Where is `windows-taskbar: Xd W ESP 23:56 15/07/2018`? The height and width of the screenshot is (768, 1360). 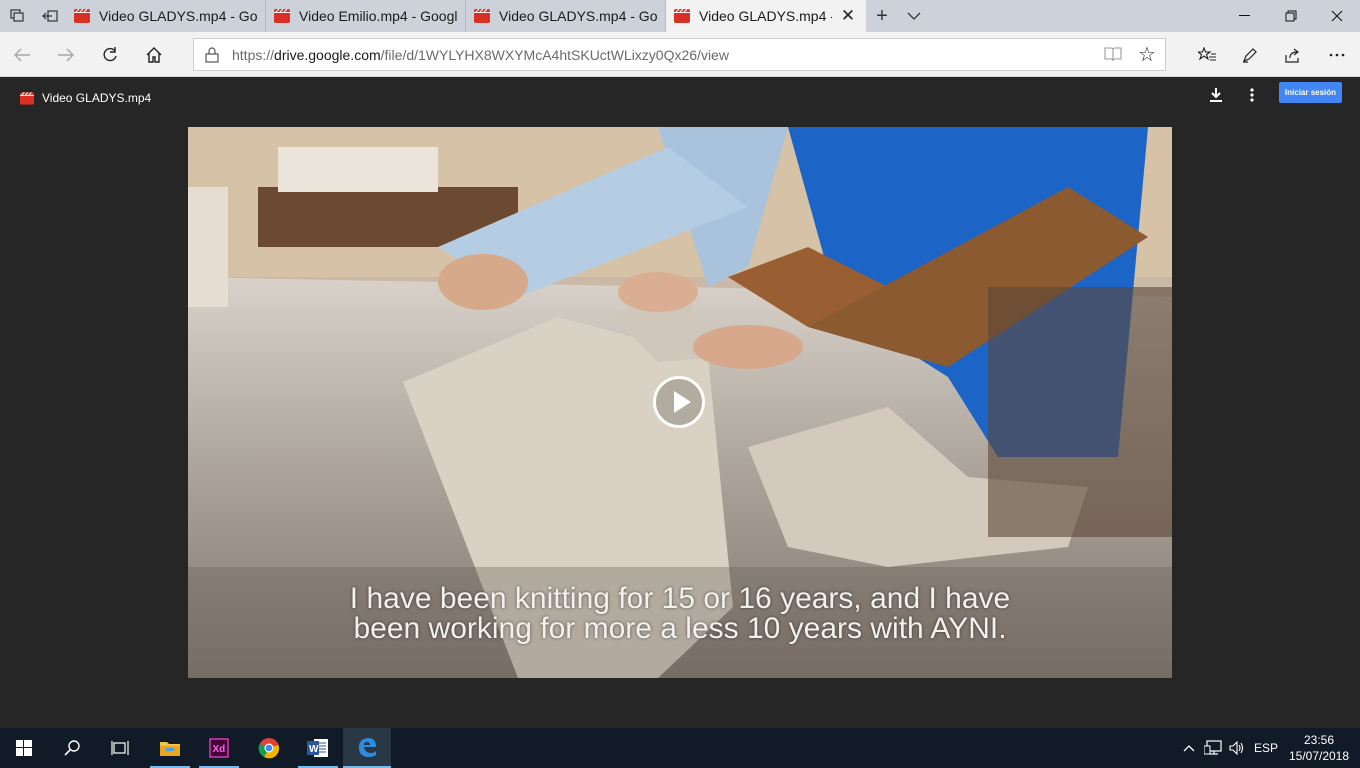
windows-taskbar: Xd W ESP 23:56 15/07/2018 is located at coordinates (680, 748).